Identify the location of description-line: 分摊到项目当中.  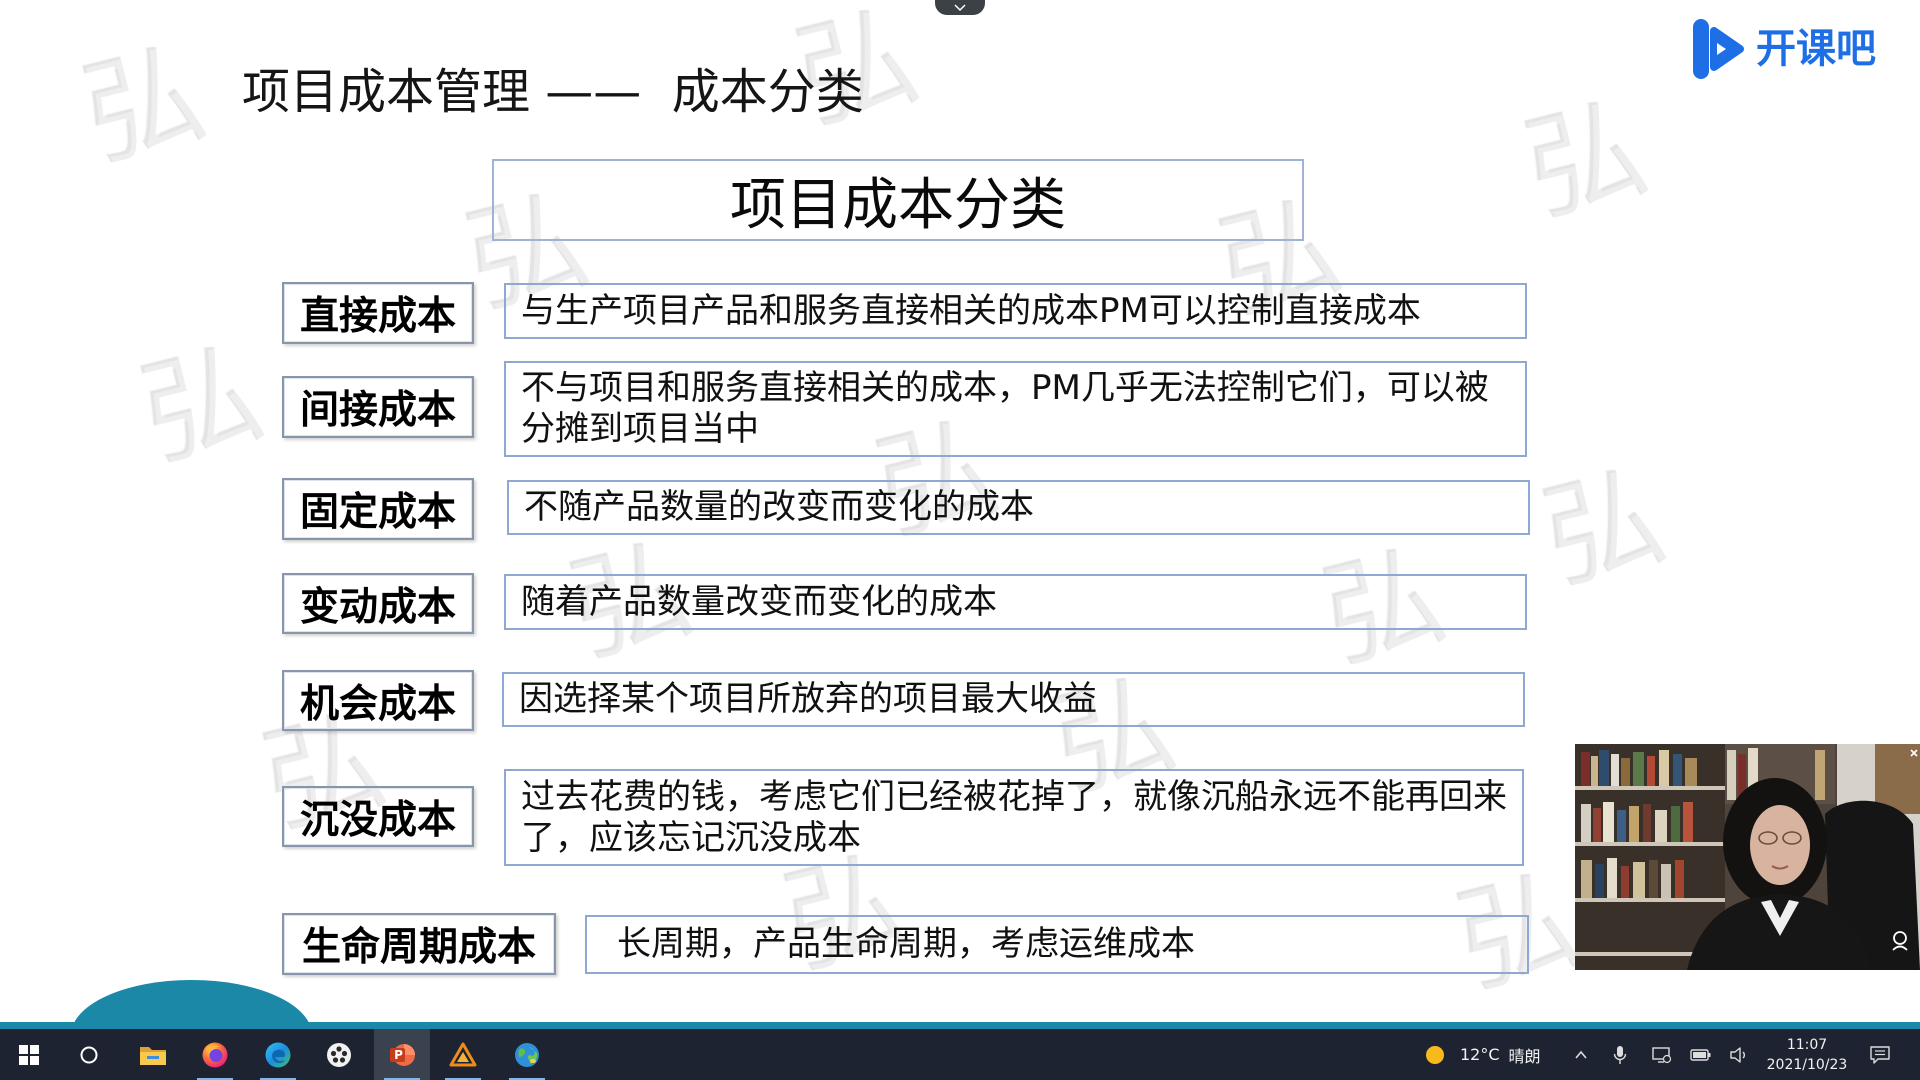
(640, 429).